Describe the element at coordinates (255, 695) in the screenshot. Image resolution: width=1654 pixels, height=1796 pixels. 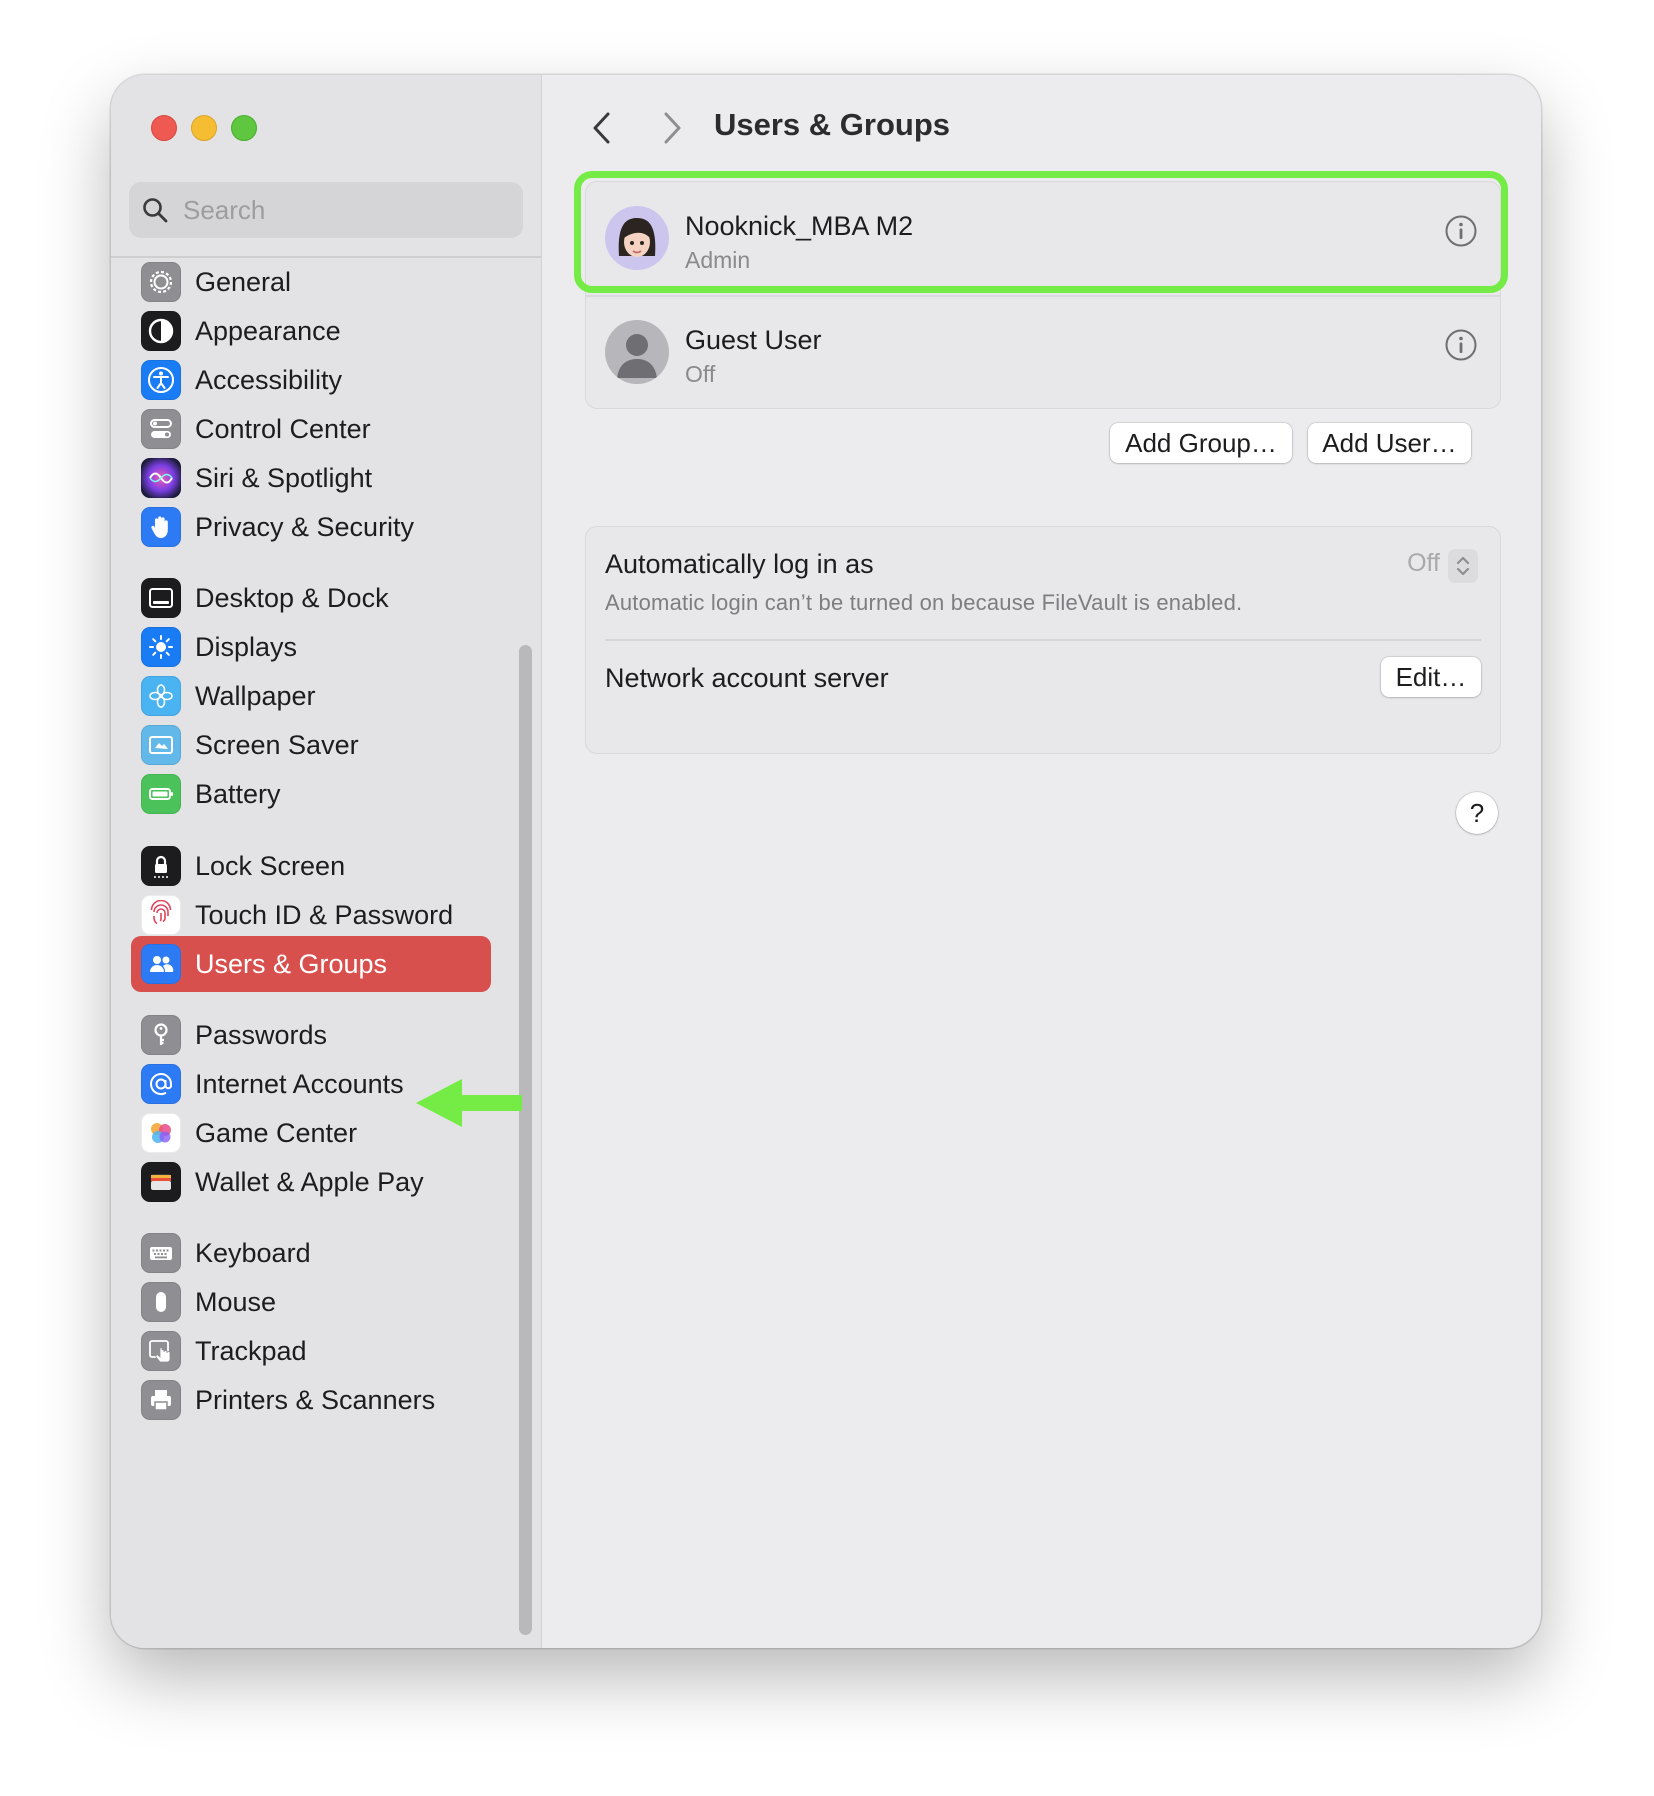
I see `sidebar-item-label: Wallpaper` at that location.